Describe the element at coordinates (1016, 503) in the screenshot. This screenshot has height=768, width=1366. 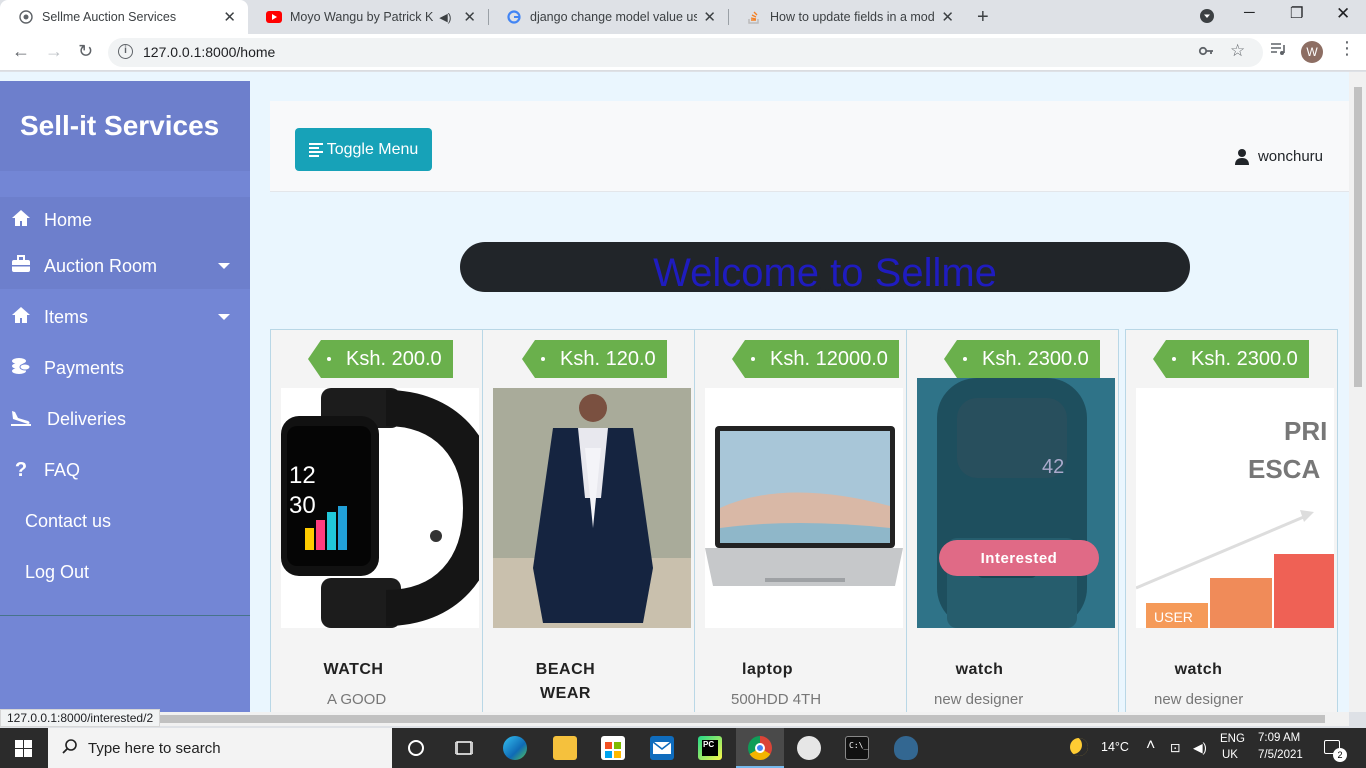
I see `product-image: 42 Interested` at that location.